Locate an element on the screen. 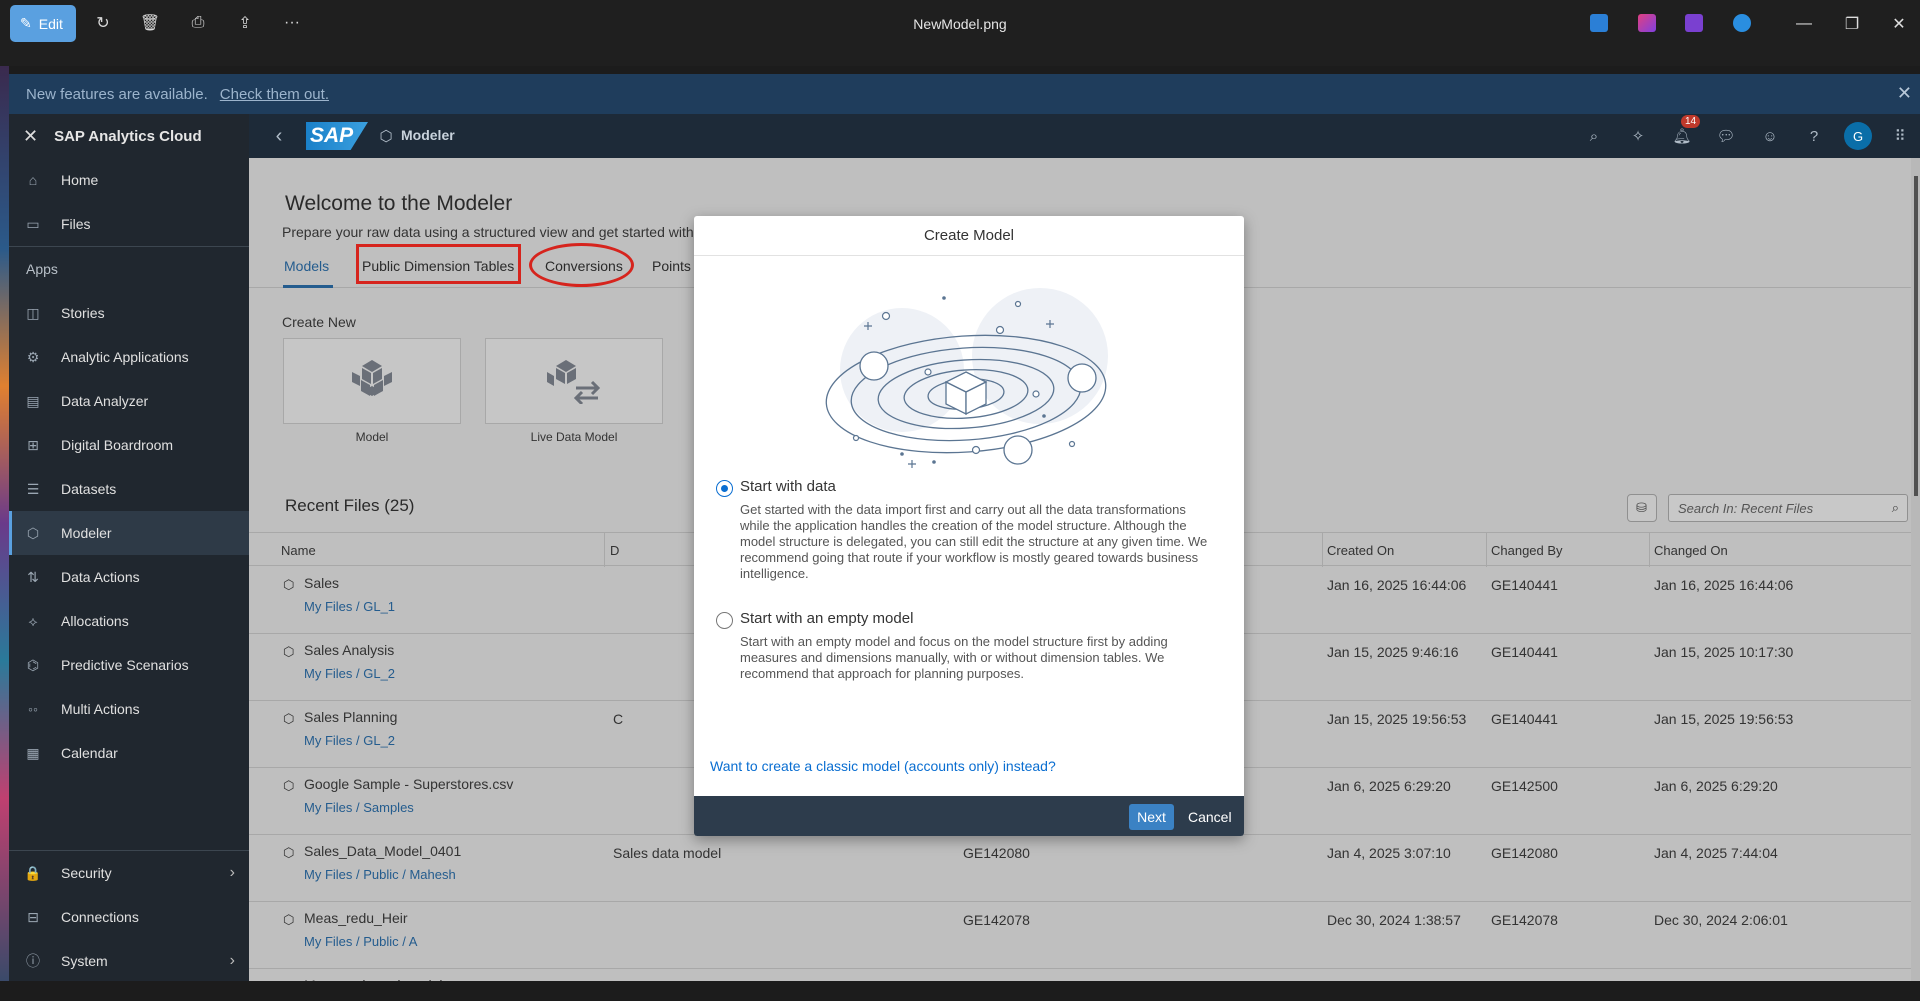 This screenshot has height=1001, width=1920. banner-link: Check them out. is located at coordinates (274, 94).